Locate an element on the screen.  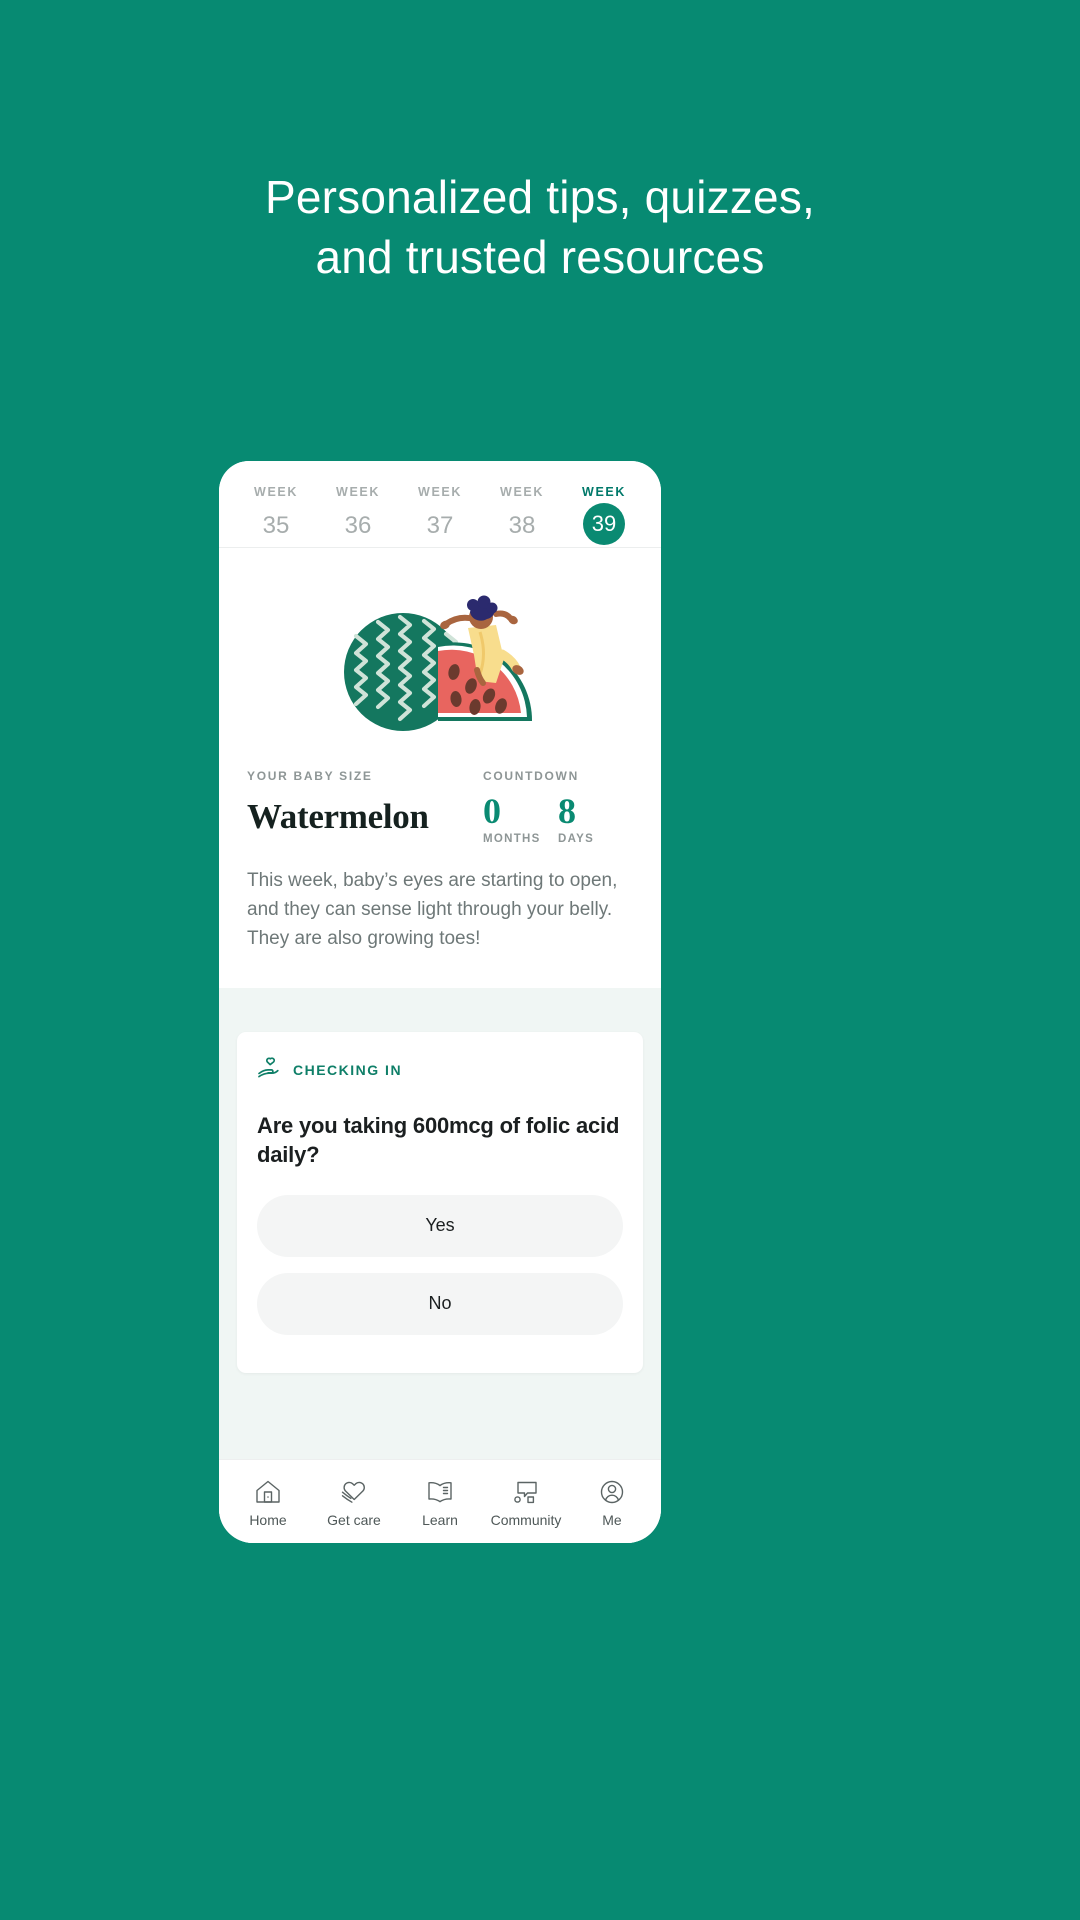
tab-learn: Learn is located at coordinates (440, 1501).